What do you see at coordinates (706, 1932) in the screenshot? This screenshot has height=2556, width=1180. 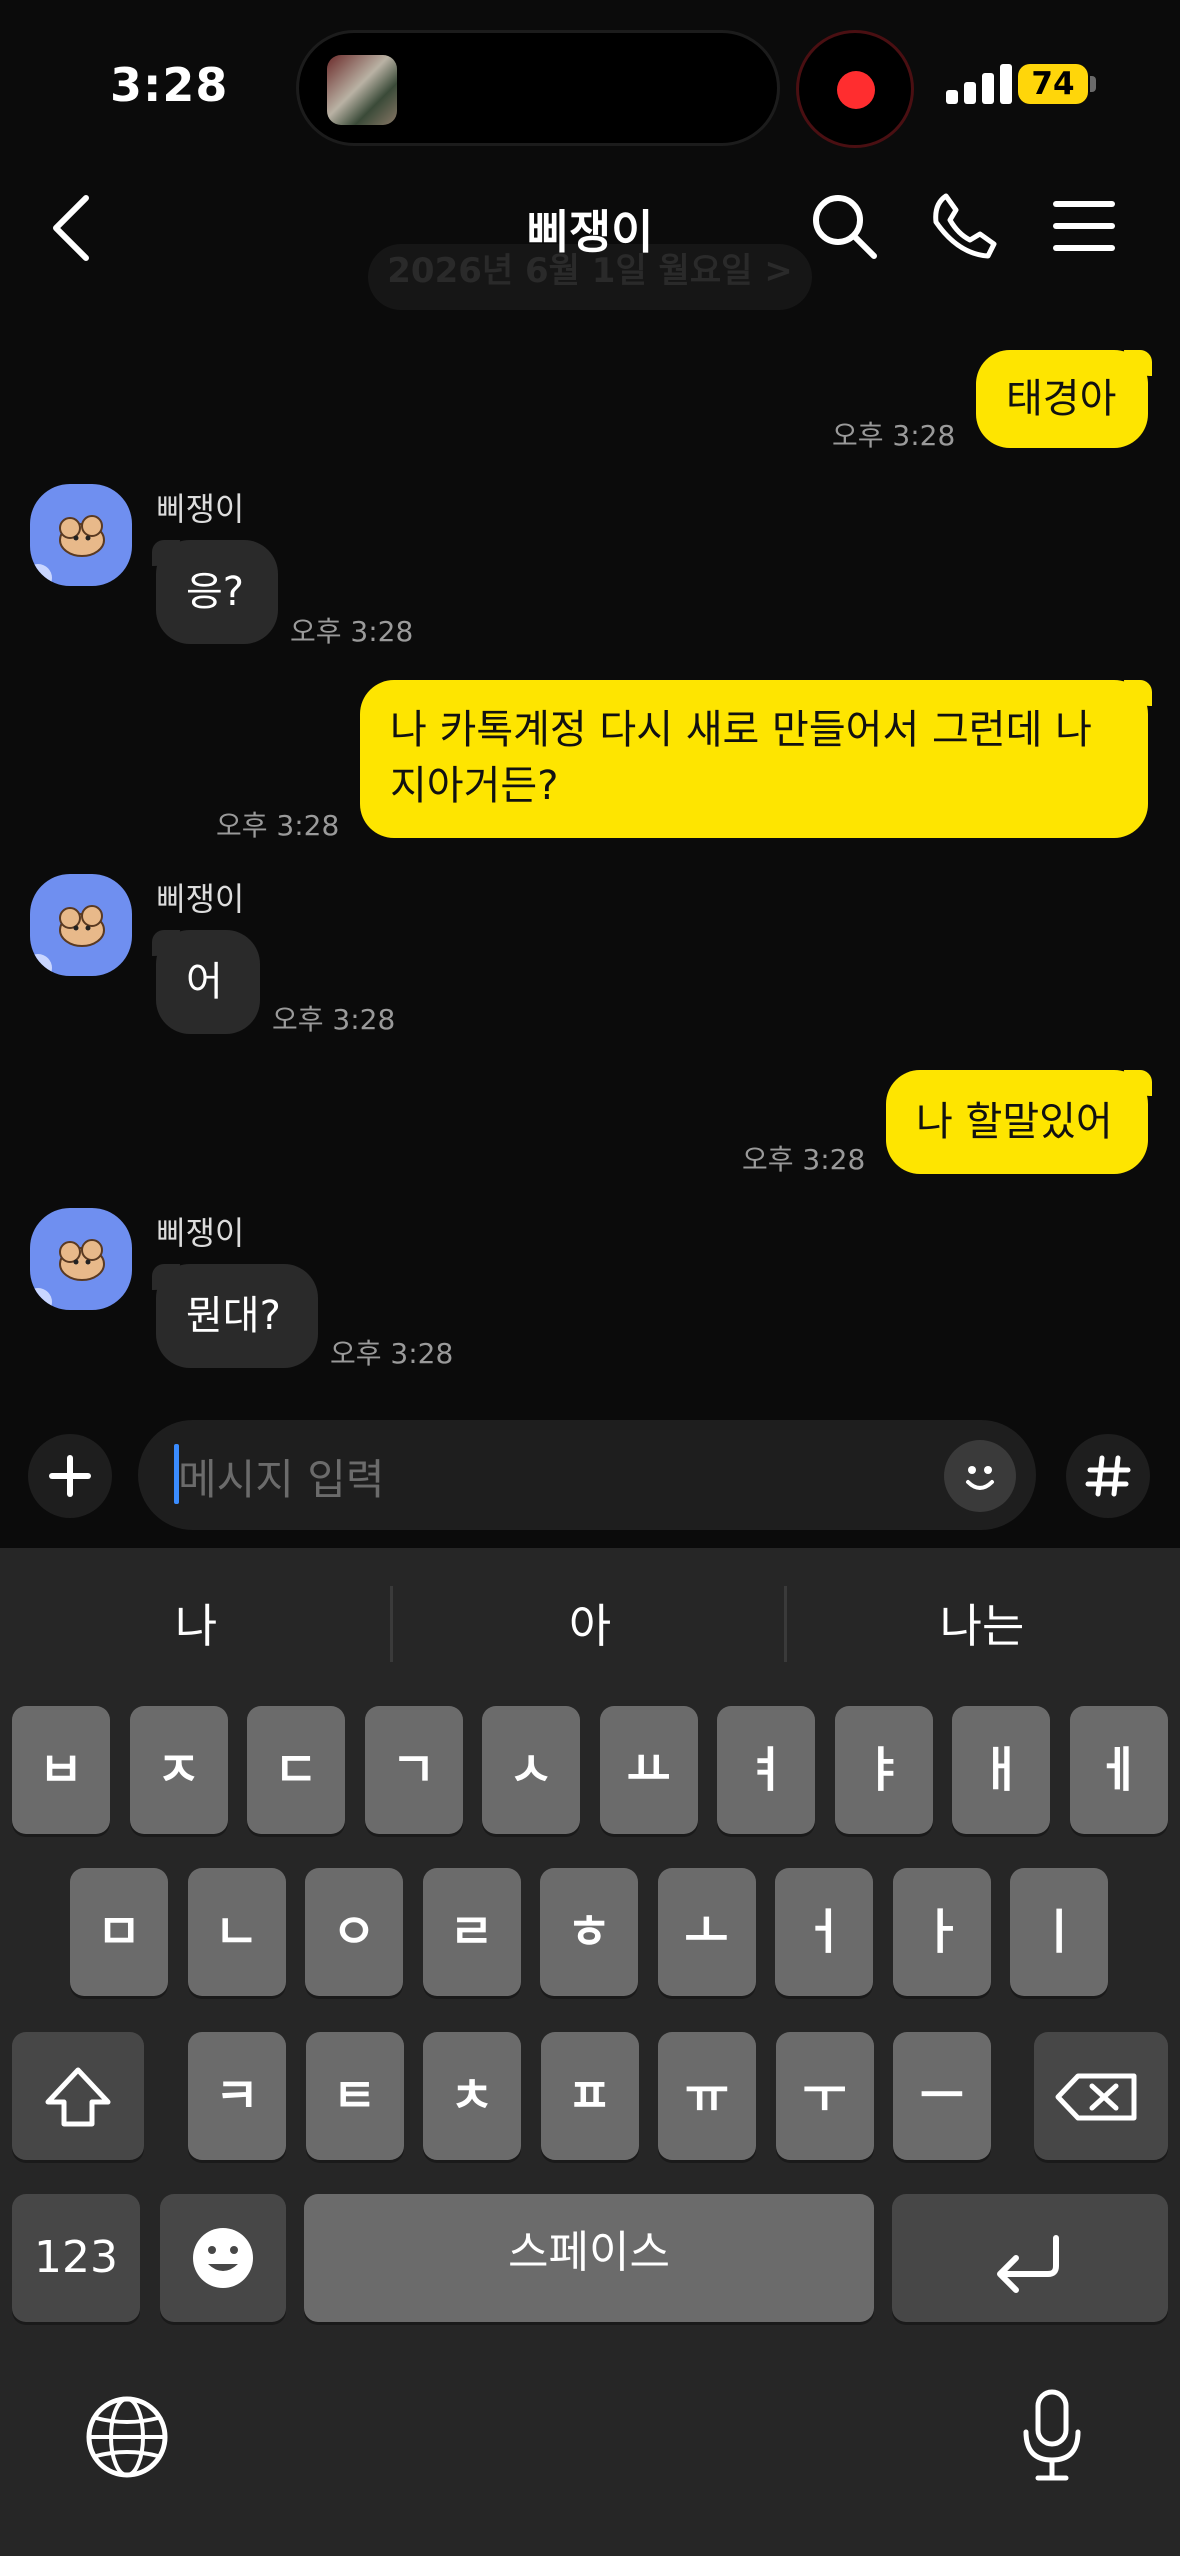 I see `key-row2-6: ㅗ` at bounding box center [706, 1932].